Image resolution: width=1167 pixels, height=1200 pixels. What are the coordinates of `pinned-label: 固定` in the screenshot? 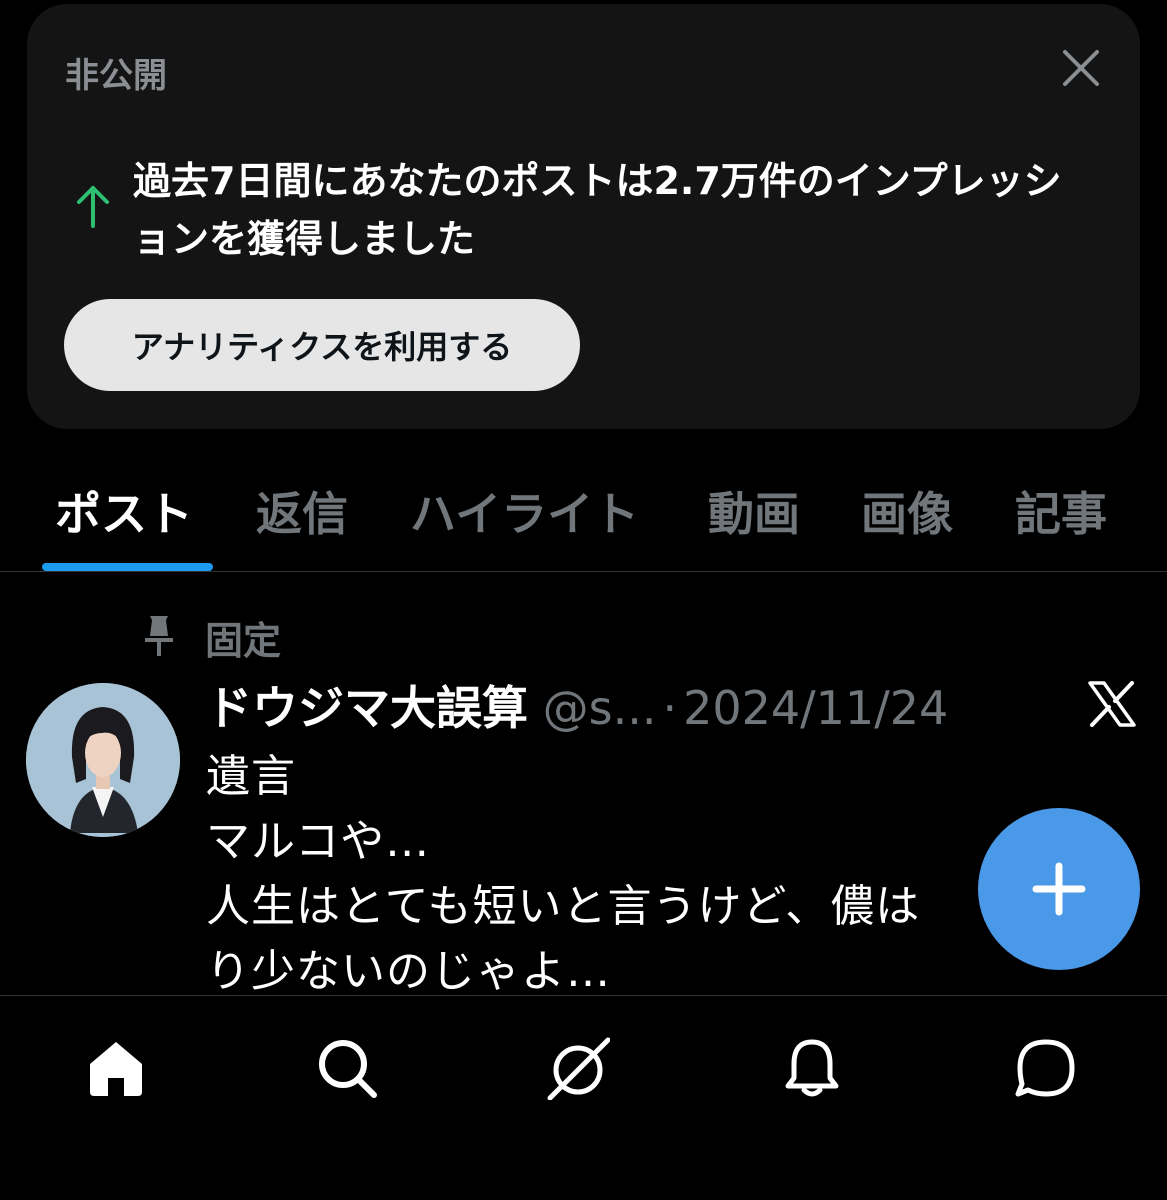 It's located at (243, 641).